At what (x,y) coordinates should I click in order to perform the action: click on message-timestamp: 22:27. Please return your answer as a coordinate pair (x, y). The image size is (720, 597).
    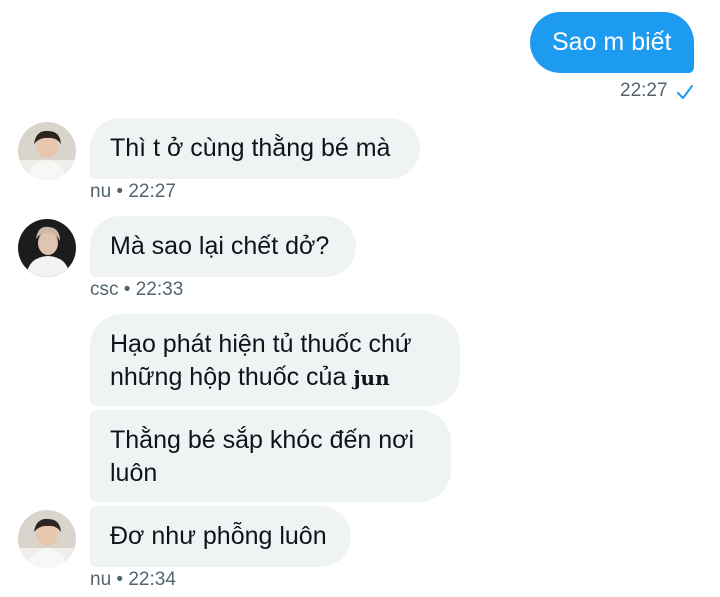
    Looking at the image, I should click on (644, 90).